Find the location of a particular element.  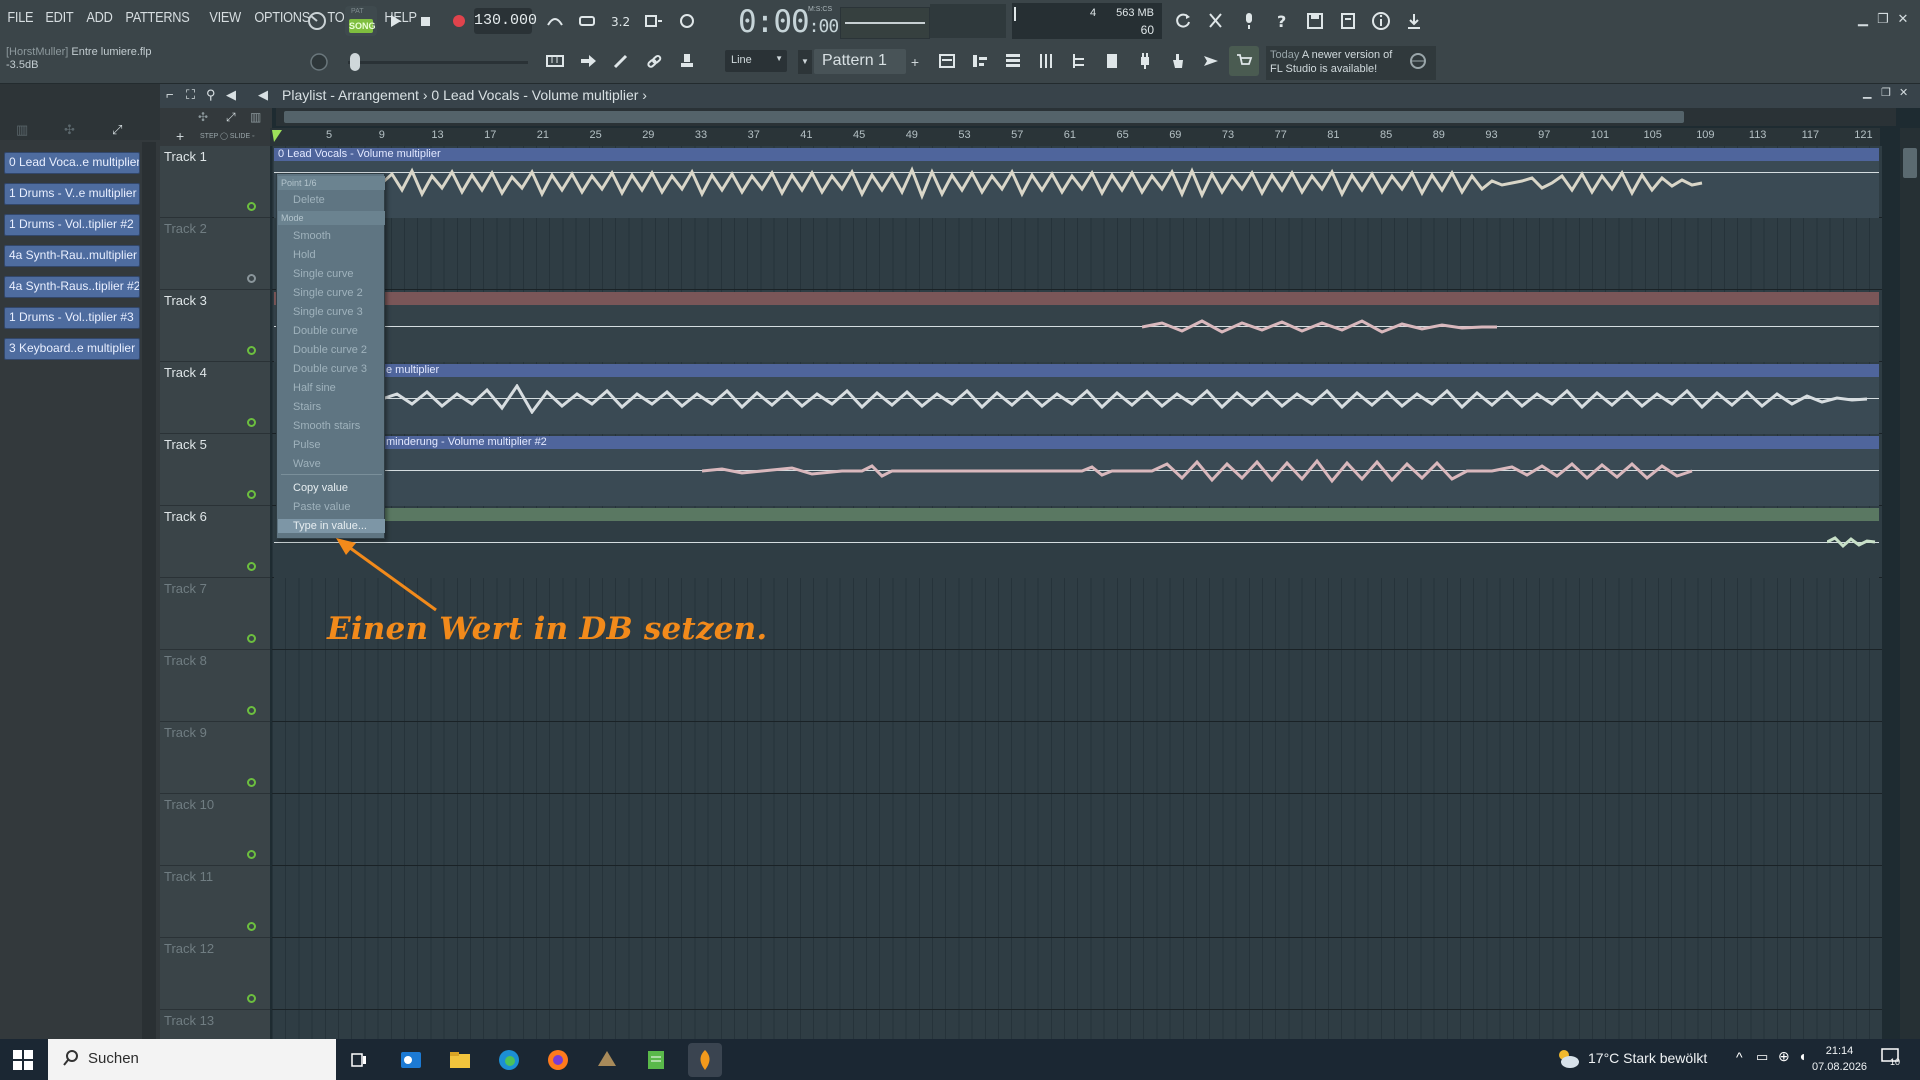

track-header: Track 2 is located at coordinates (215, 254).